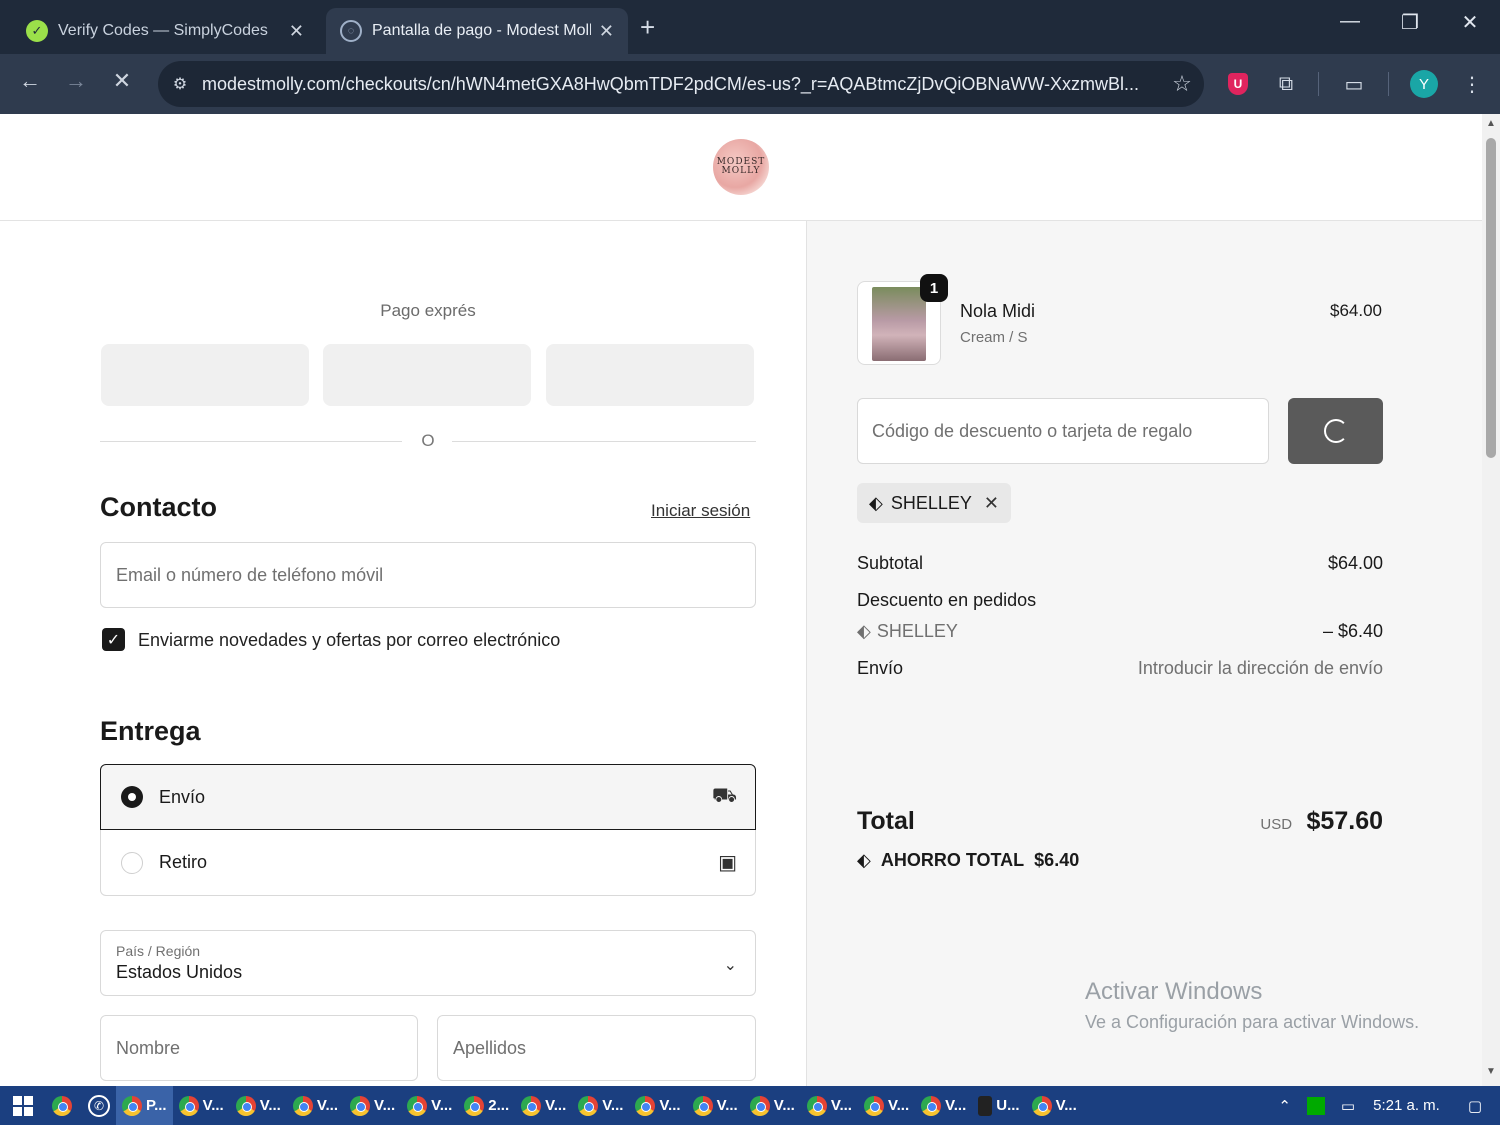 The width and height of the screenshot is (1500, 1125). What do you see at coordinates (1120, 668) in the screenshot?
I see `shipping-row: Envío Introducir la dirección de envío` at bounding box center [1120, 668].